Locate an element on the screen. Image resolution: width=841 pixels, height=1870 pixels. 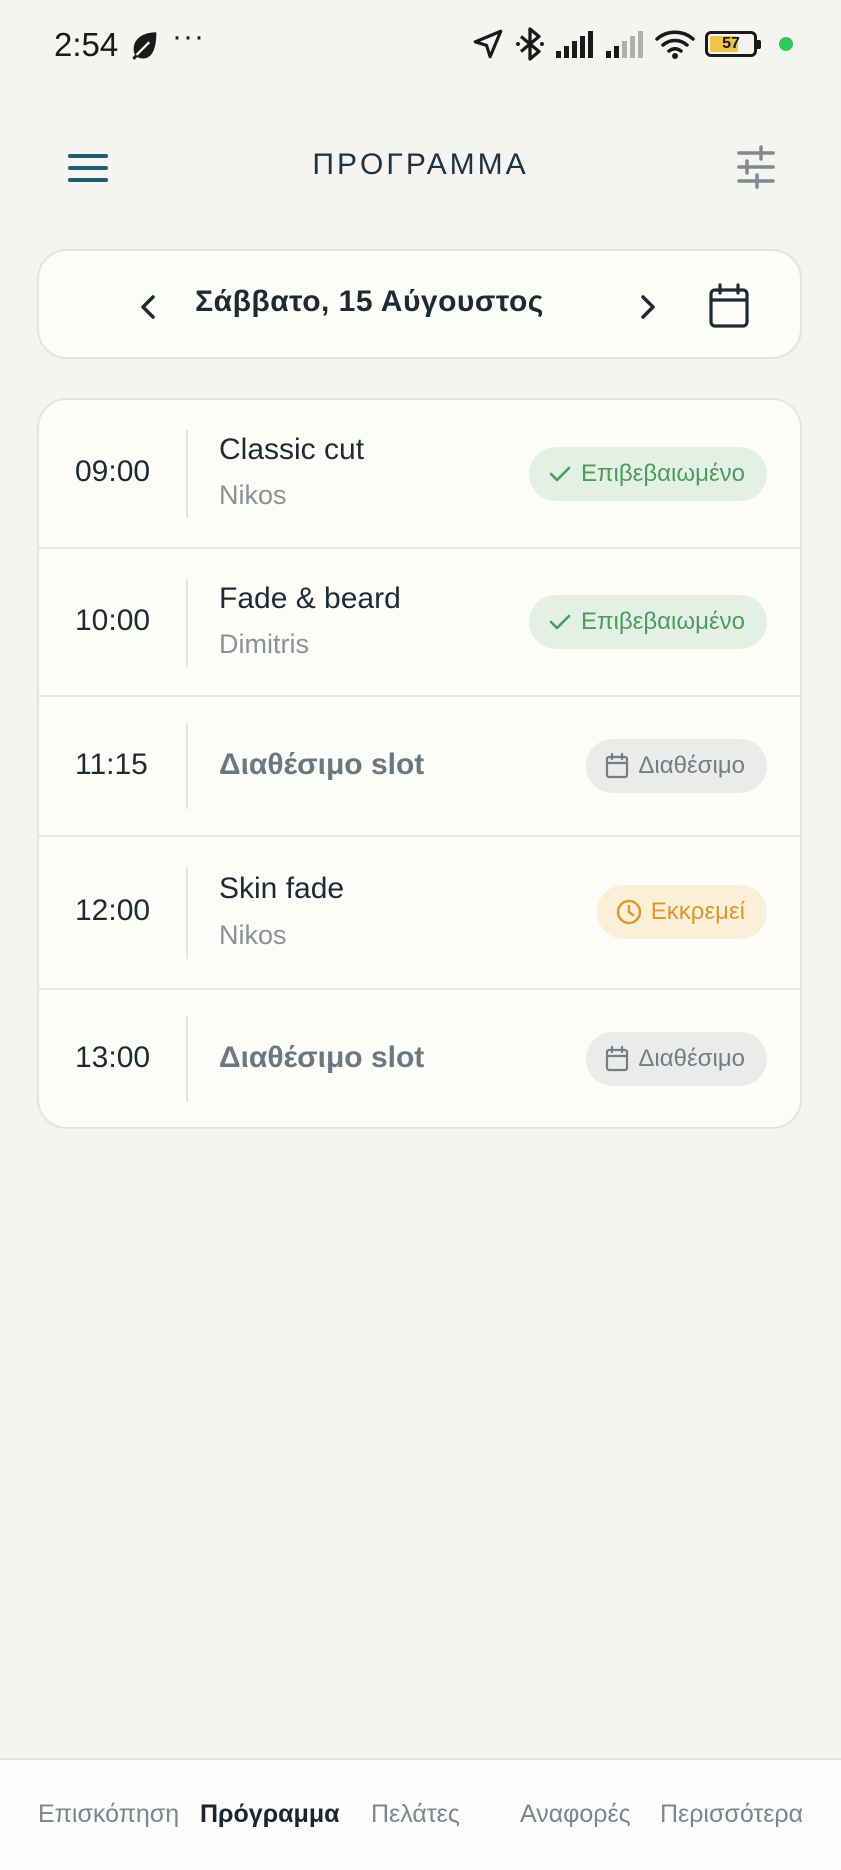
appointment-time: 10:00 is located at coordinates (113, 620).